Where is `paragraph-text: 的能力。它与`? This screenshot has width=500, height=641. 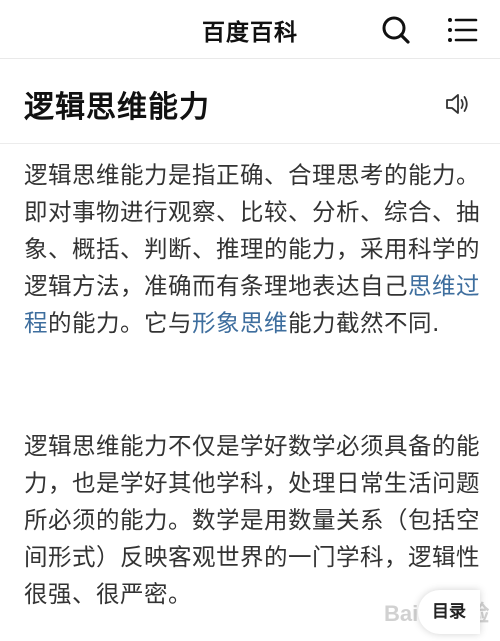
paragraph-text: 的能力。它与 is located at coordinates (120, 323).